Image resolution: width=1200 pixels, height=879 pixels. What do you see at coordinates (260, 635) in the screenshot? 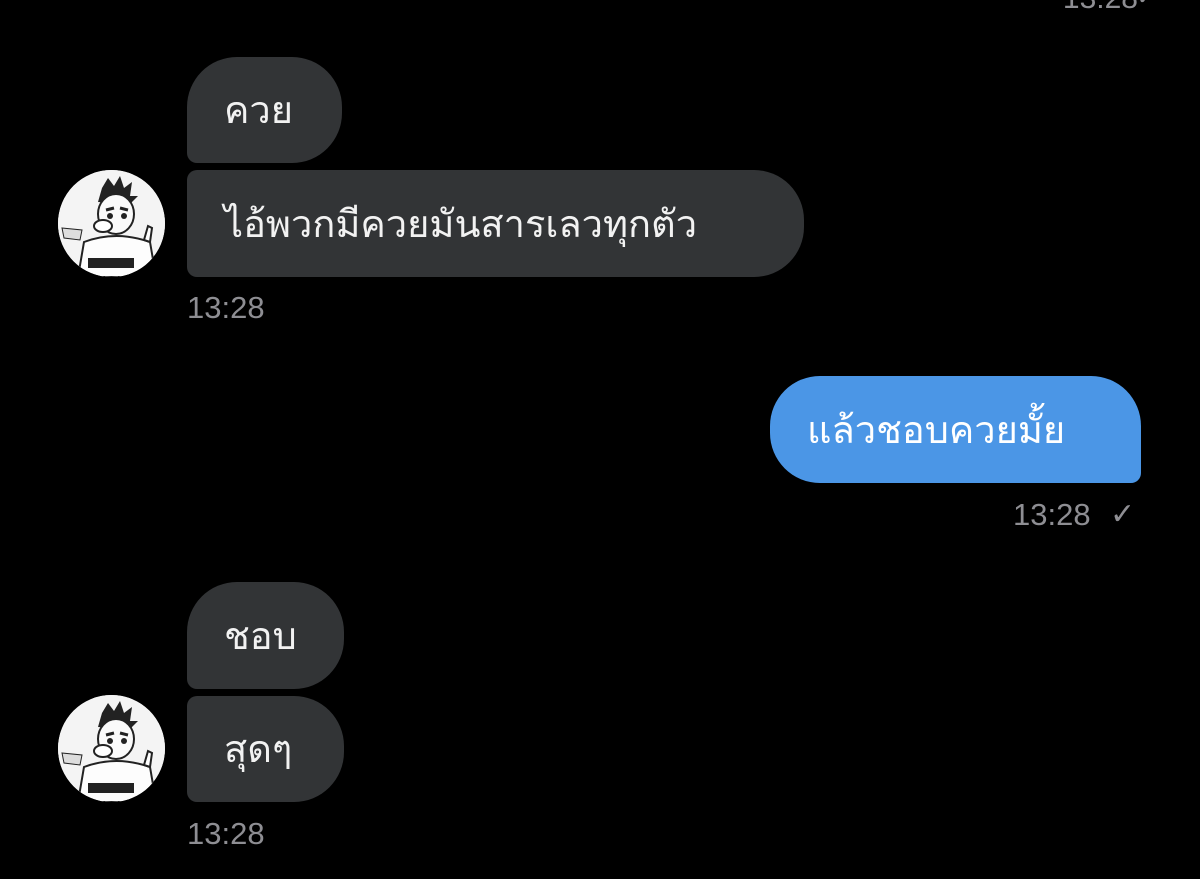
I see `message-text: ชอบ` at bounding box center [260, 635].